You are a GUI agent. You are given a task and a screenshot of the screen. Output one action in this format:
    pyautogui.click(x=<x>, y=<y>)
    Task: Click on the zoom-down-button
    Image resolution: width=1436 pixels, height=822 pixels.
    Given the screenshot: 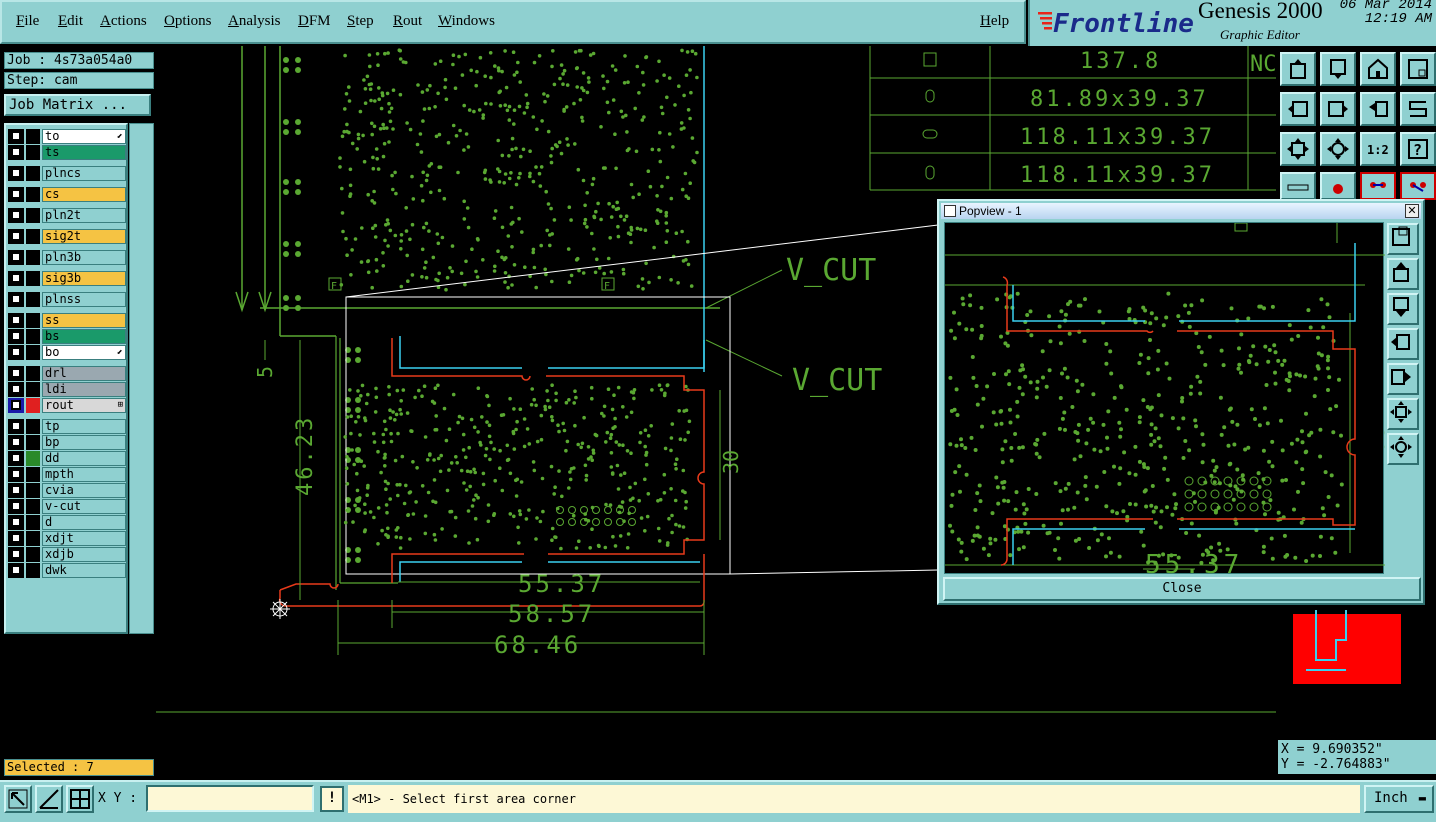 What is the action you would take?
    pyautogui.click(x=1338, y=69)
    